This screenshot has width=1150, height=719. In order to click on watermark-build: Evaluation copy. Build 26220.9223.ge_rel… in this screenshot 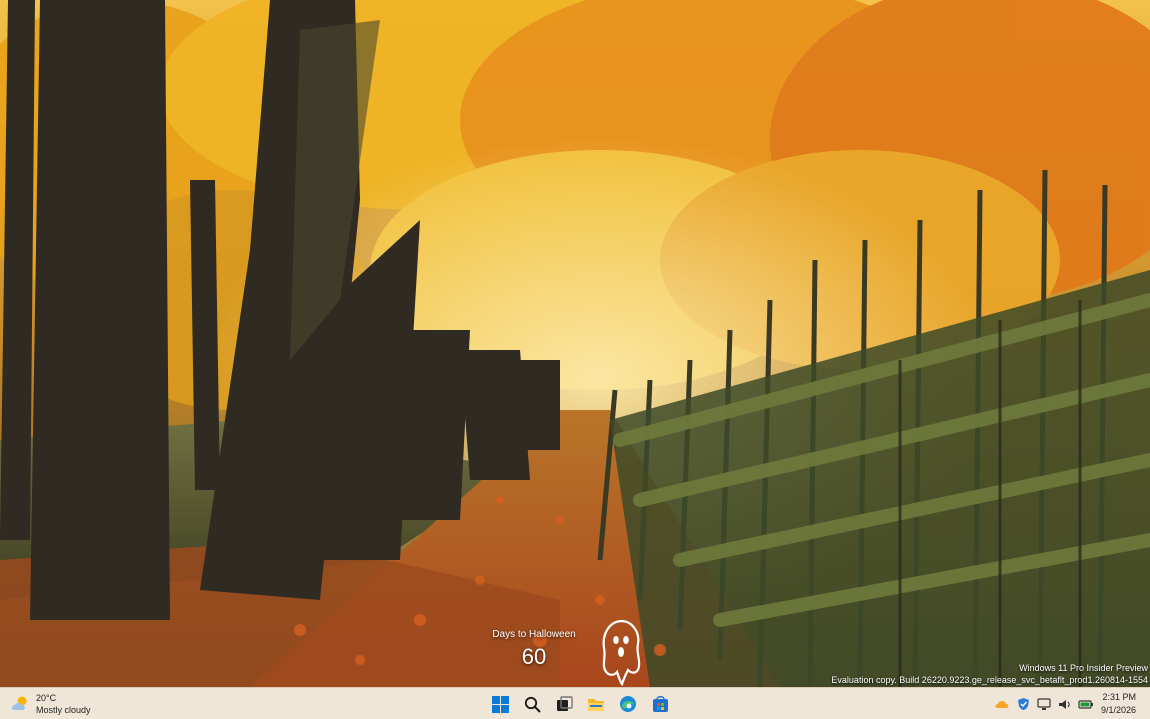, I will do `click(989, 680)`.